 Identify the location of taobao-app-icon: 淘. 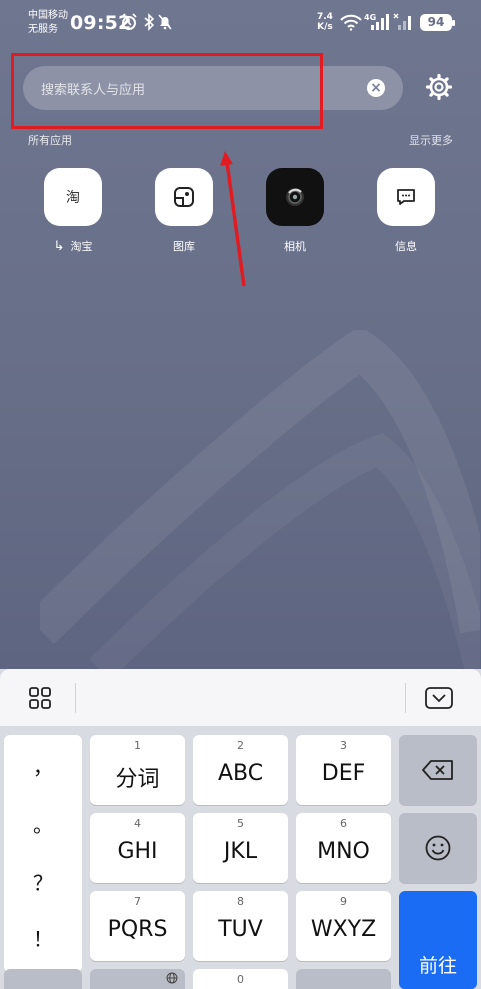
(73, 197).